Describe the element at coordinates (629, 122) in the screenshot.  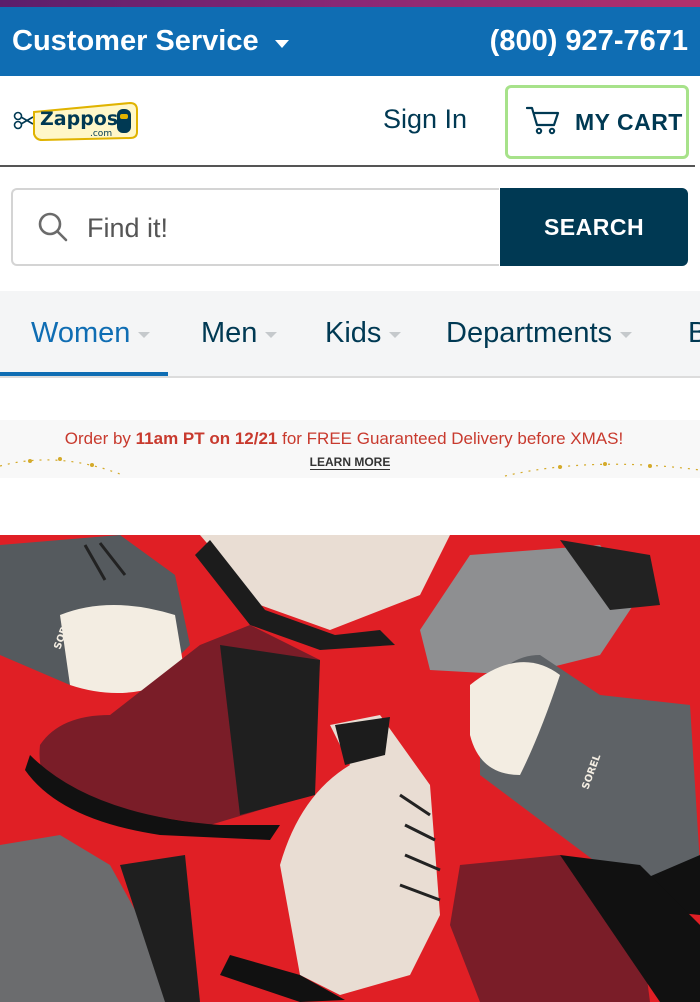
I see `cart-label: MY CART` at that location.